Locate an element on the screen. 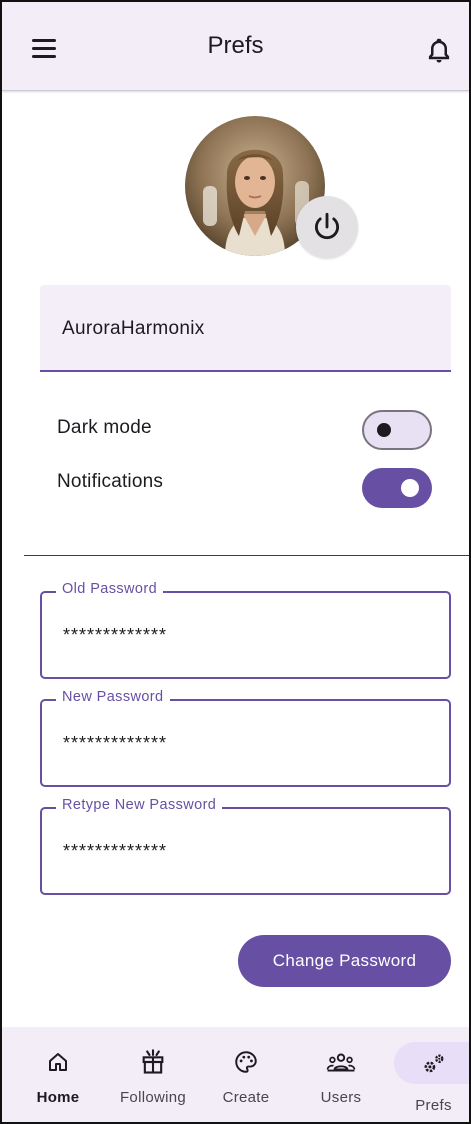  old-password-value: ************* is located at coordinates (115, 635).